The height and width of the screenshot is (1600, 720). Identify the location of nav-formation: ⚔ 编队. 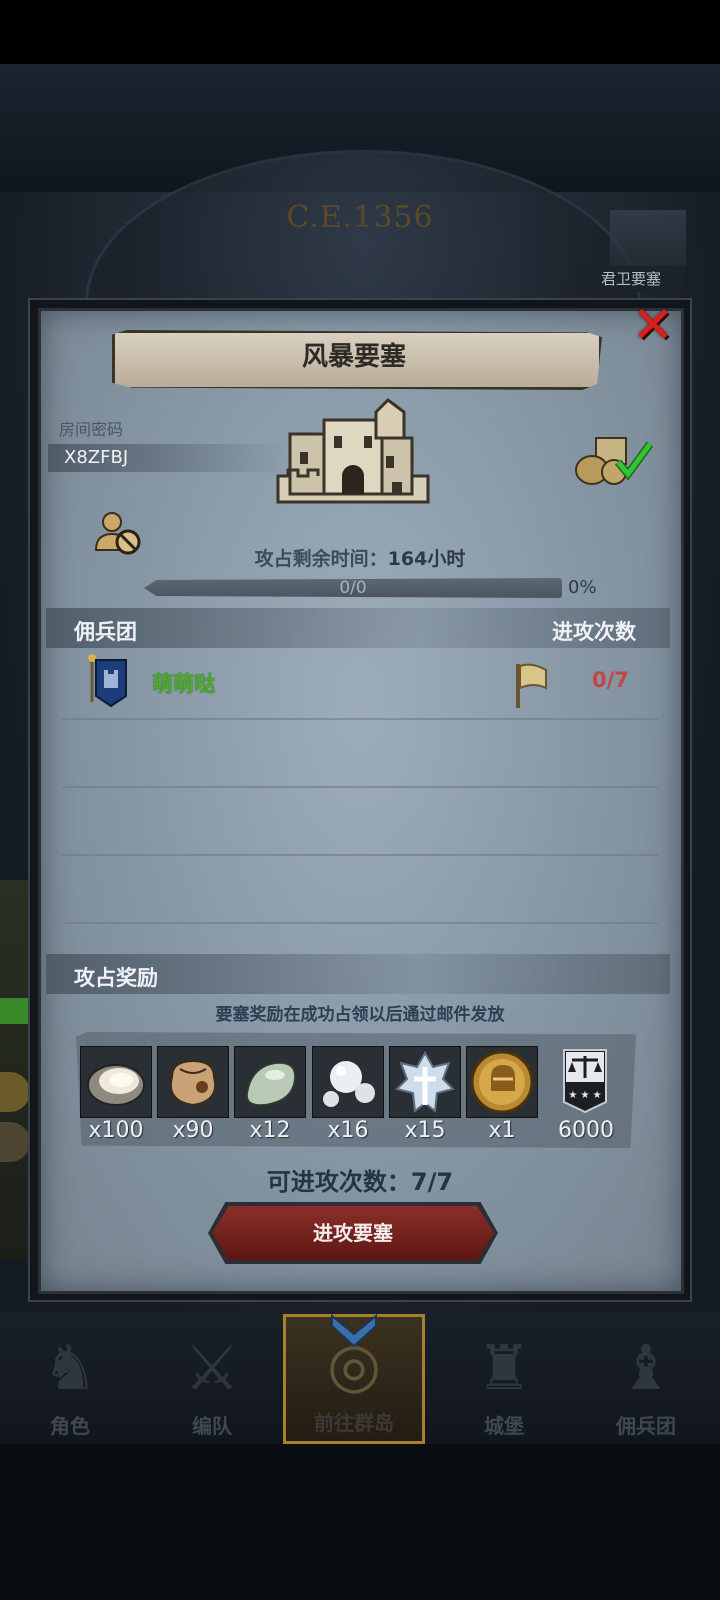
(212, 1380).